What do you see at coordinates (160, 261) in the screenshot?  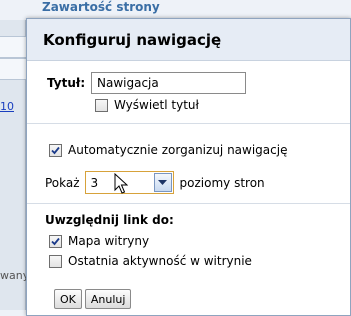 I see `recent-activity-label: Ostatnia aktywność w witrynie` at bounding box center [160, 261].